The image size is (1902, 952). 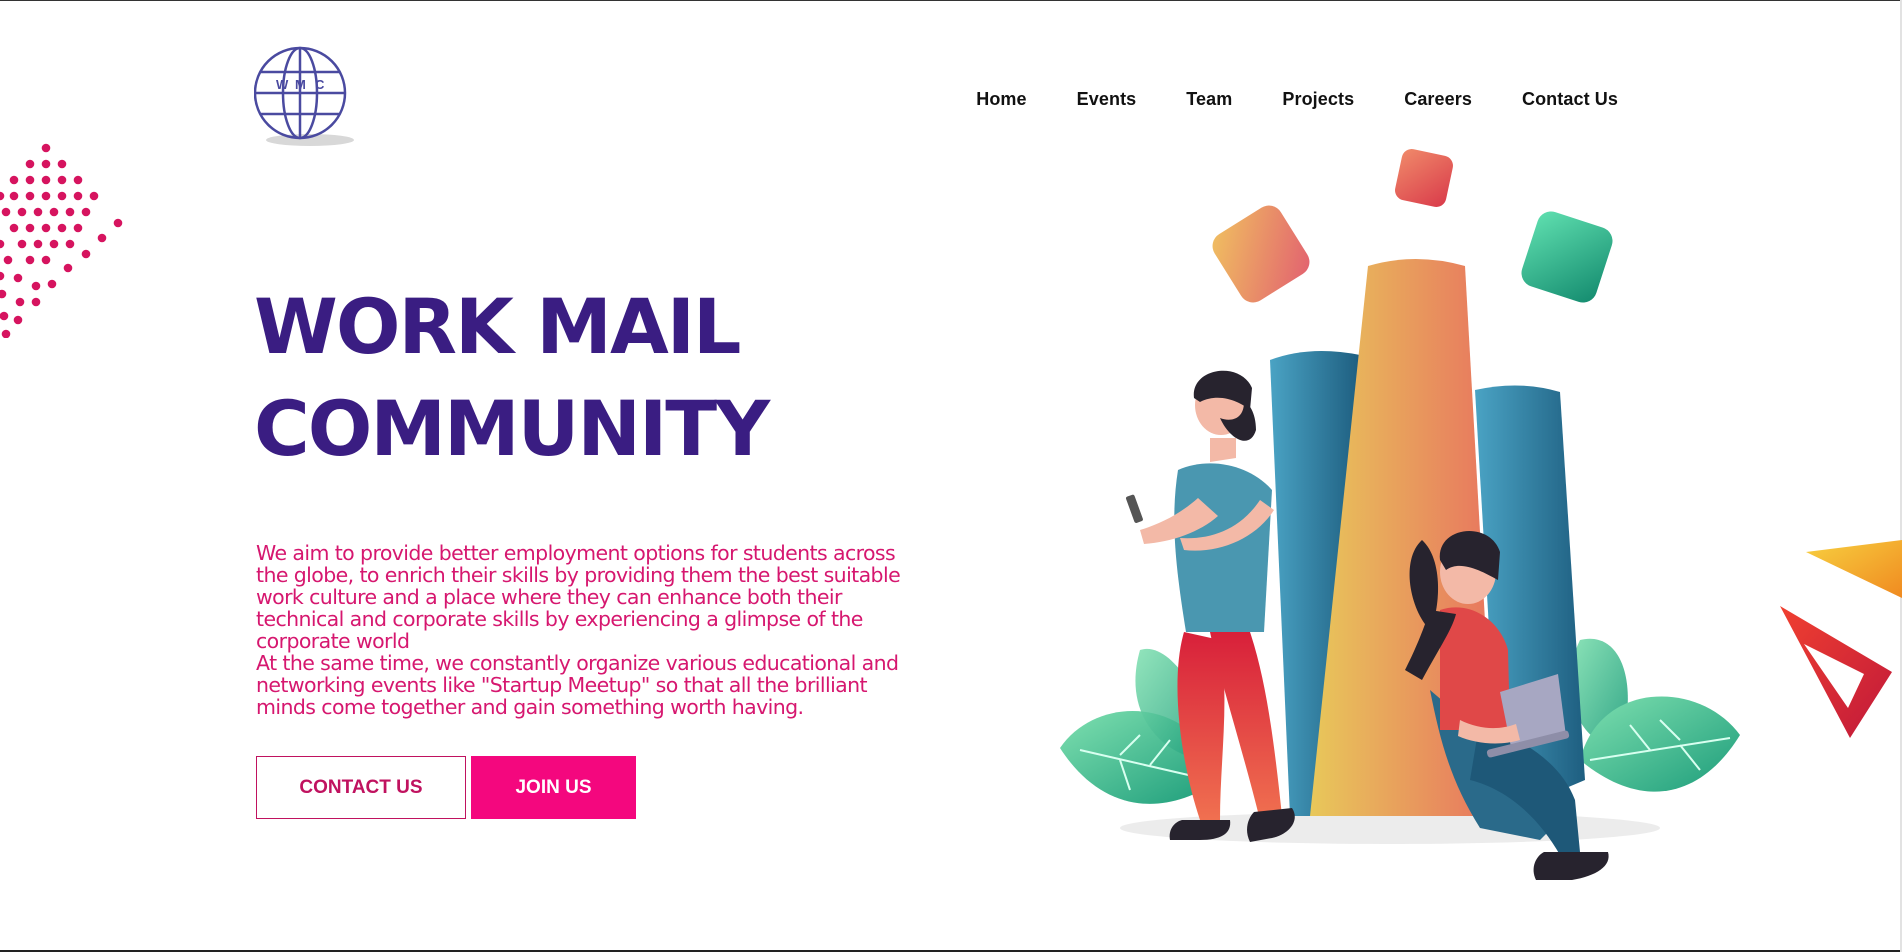 I want to click on hero-title: WORK MAIL COMMUNITY, so click(x=512, y=378).